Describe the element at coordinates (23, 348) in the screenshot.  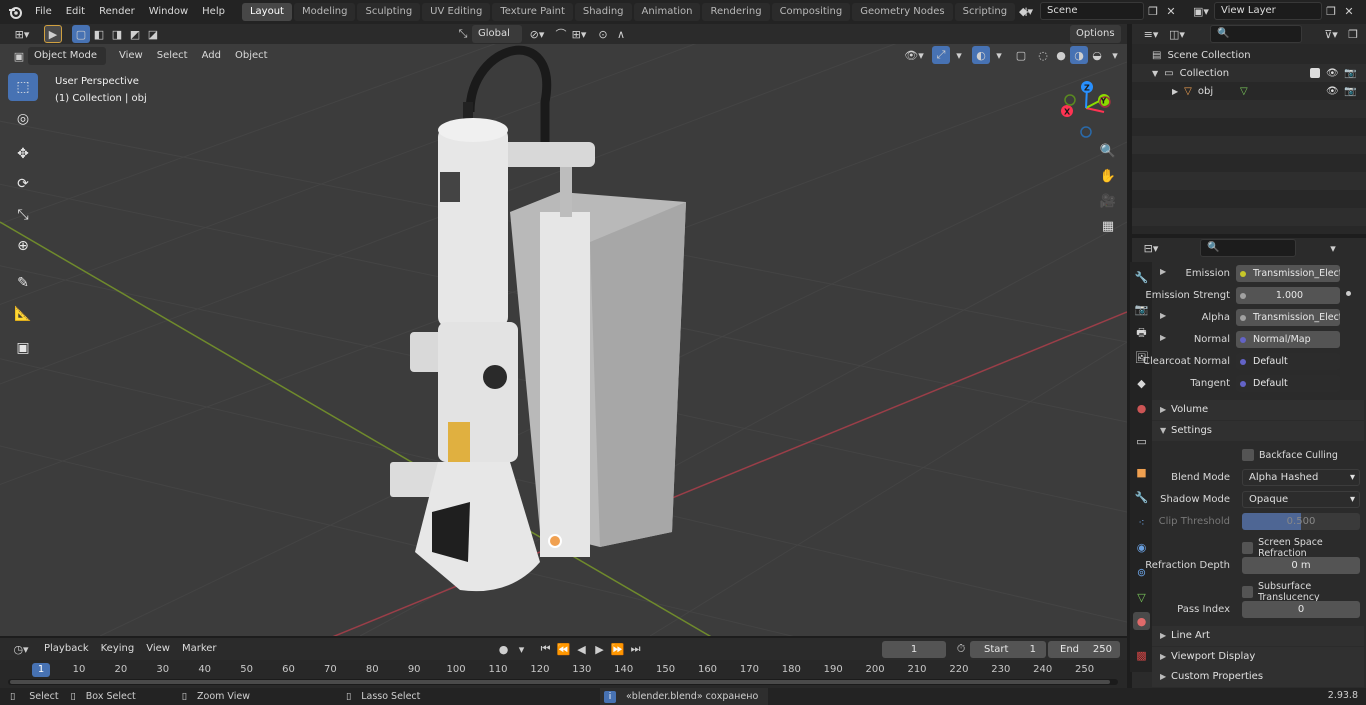
I see `add-cube-tool-icon: ▣` at that location.